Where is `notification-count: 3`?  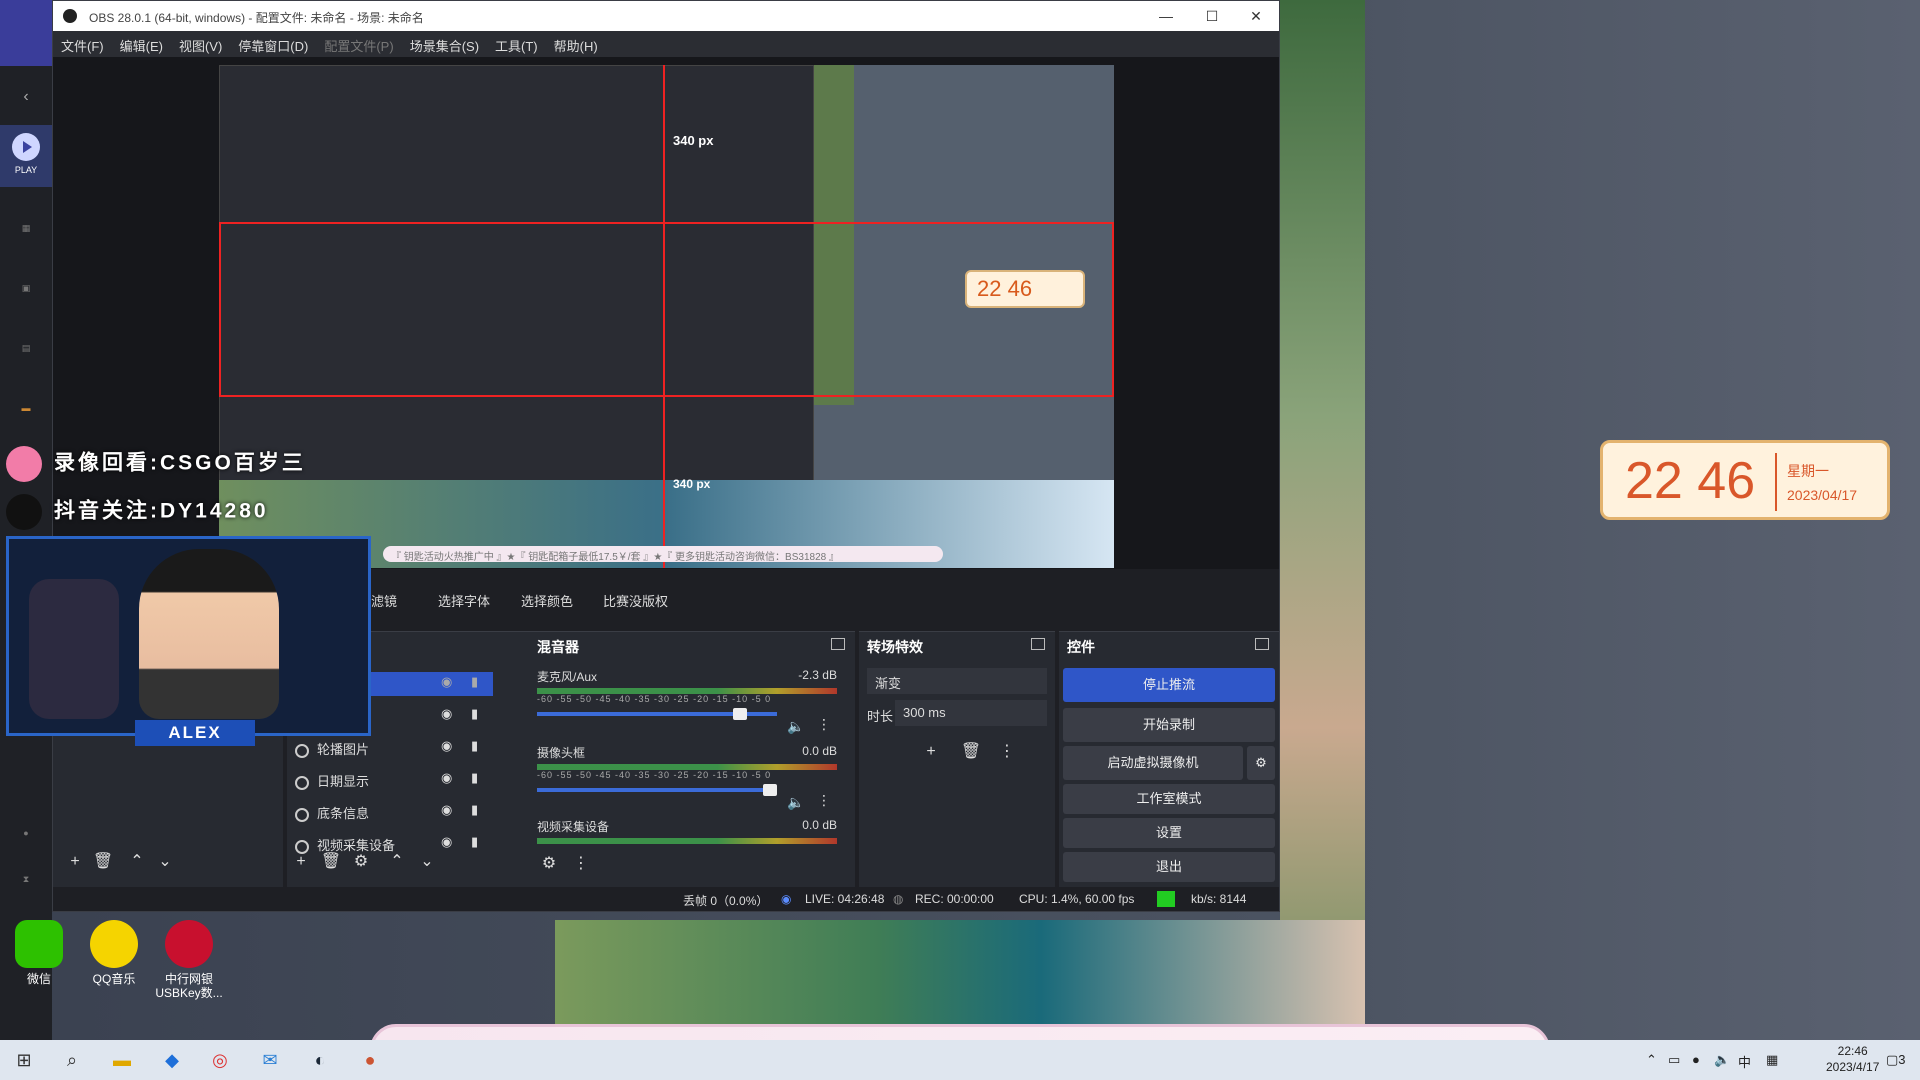
notification-count: 3 is located at coordinates (1902, 1059).